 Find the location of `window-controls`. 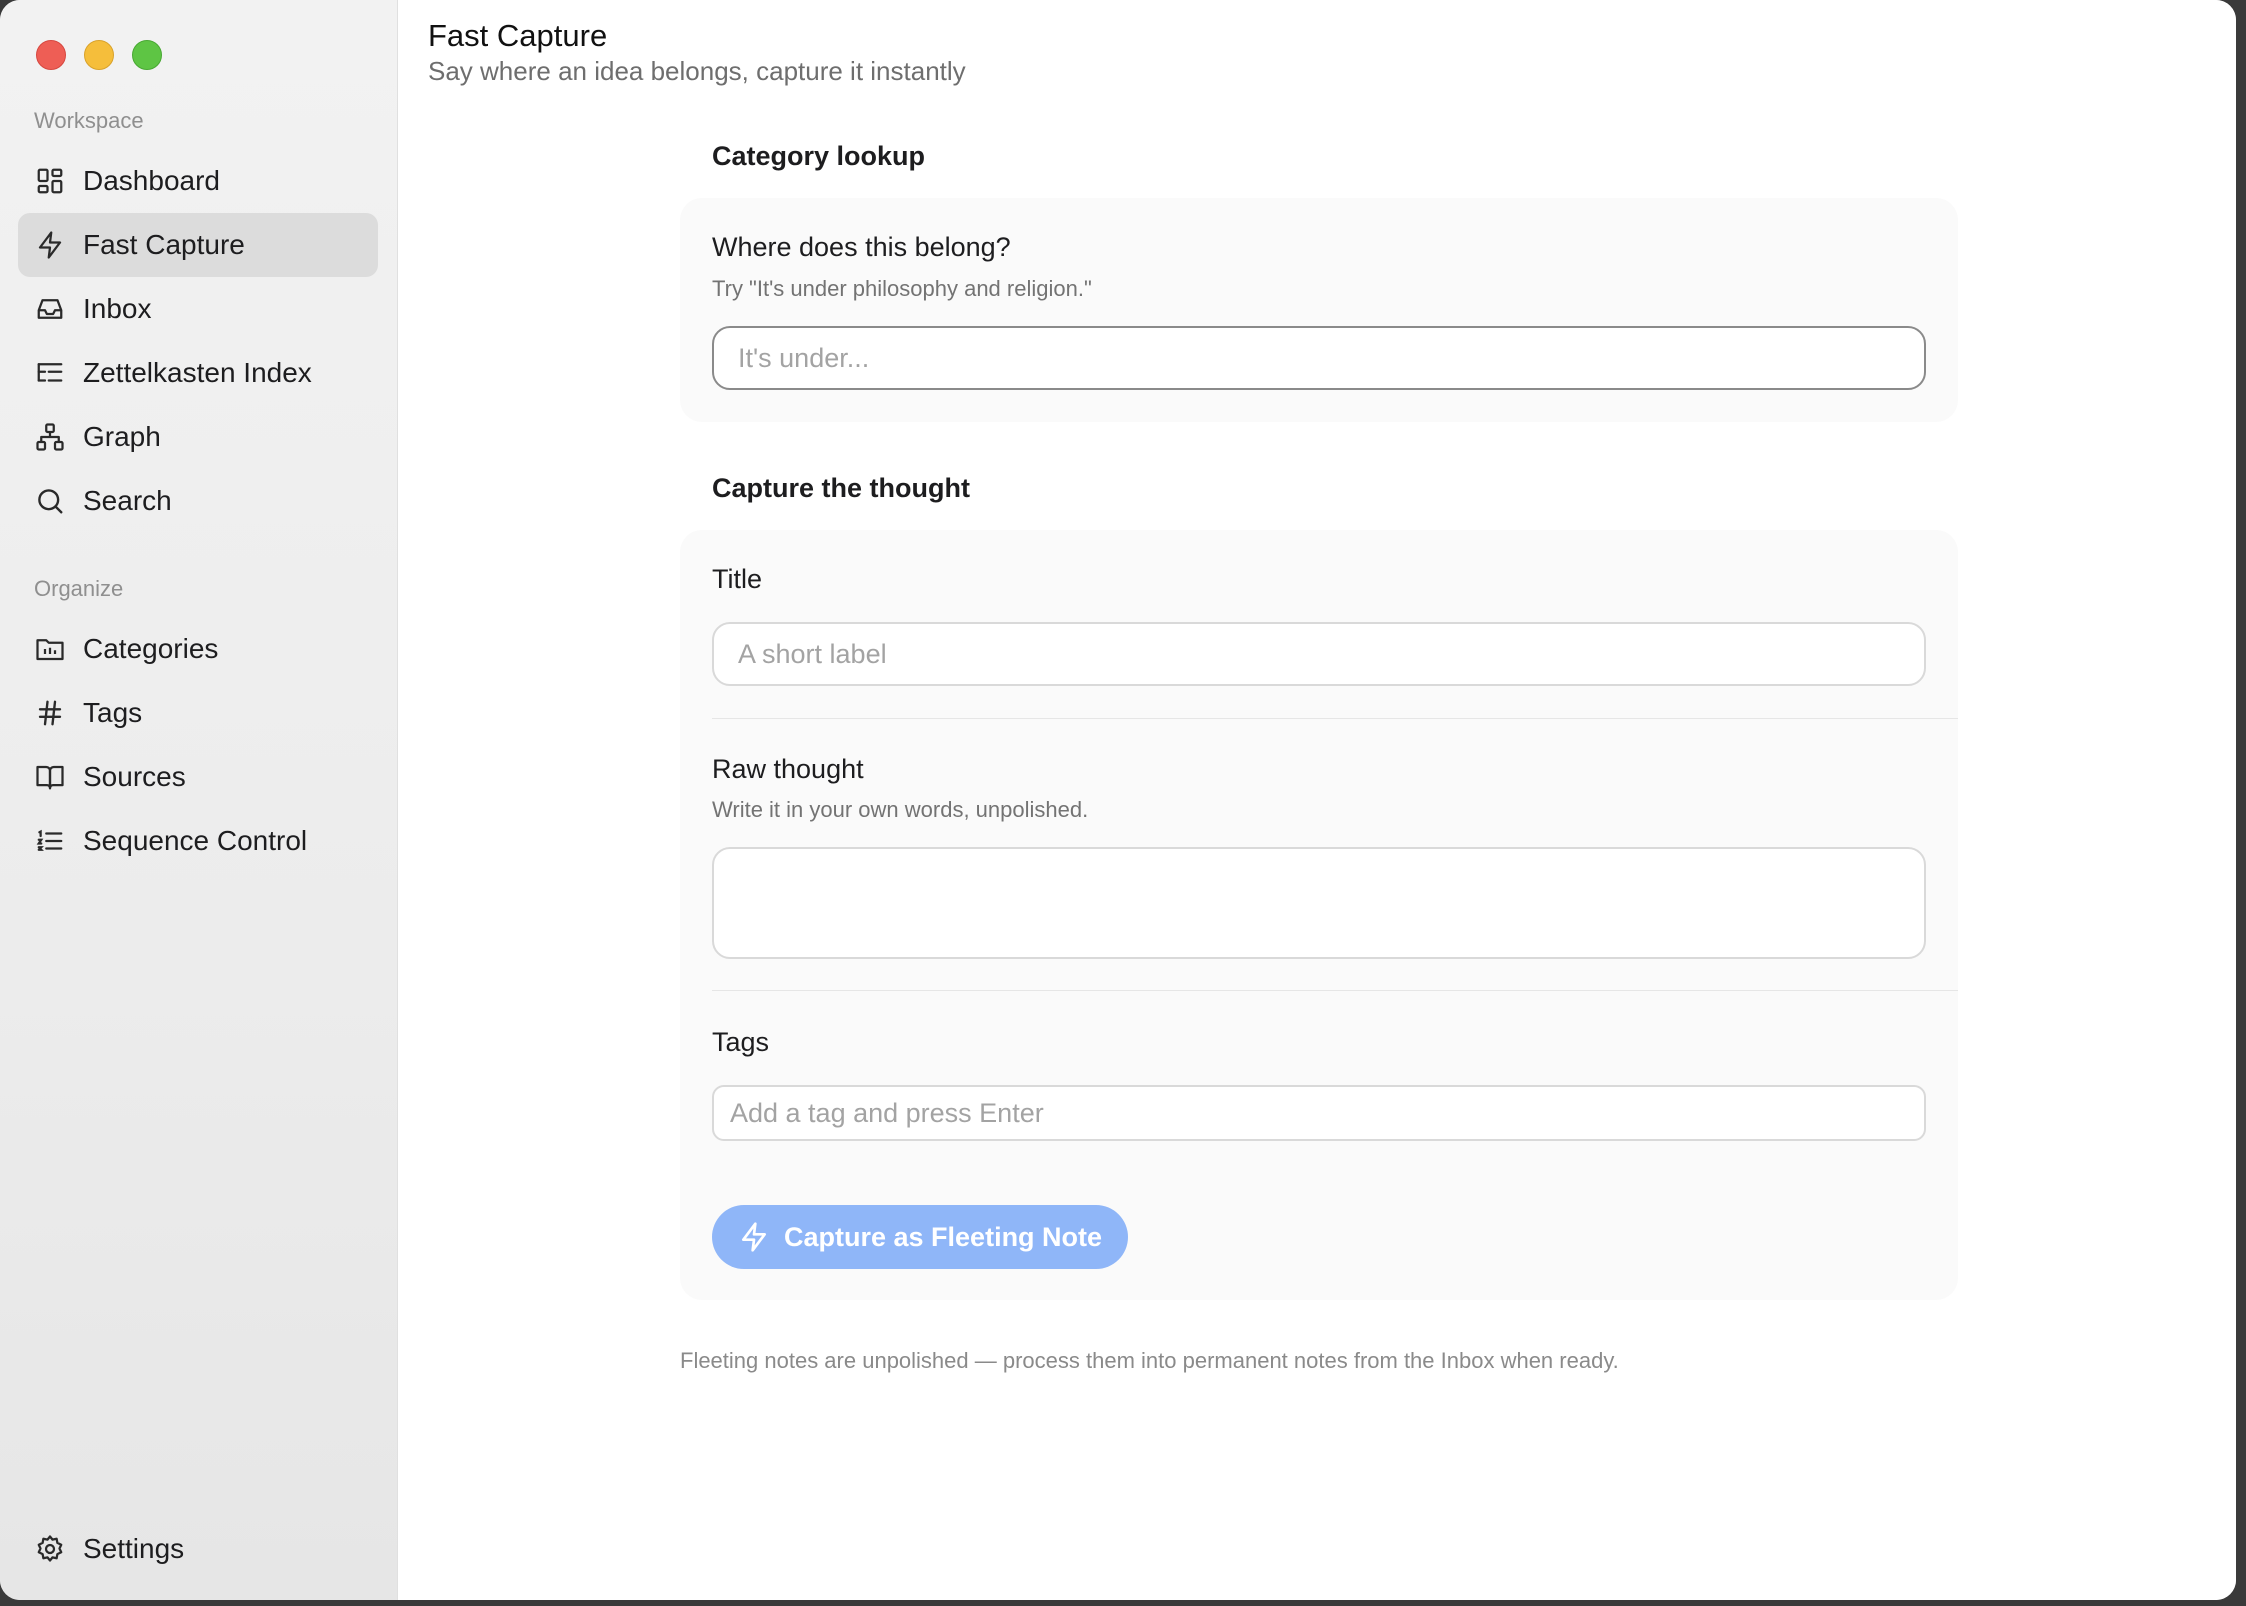

window-controls is located at coordinates (99, 55).